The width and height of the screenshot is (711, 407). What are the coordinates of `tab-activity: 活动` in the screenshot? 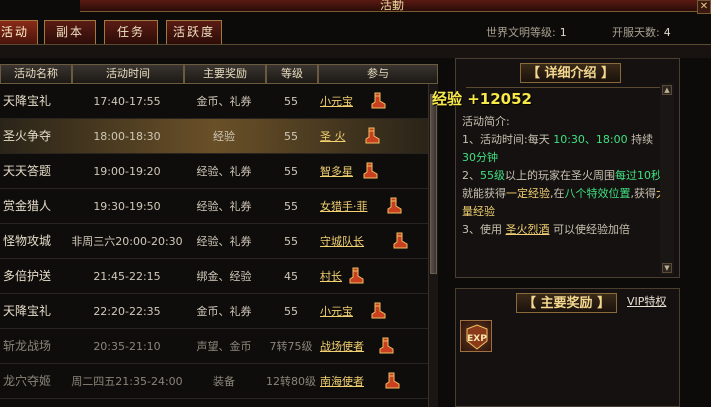 It's located at (19, 32).